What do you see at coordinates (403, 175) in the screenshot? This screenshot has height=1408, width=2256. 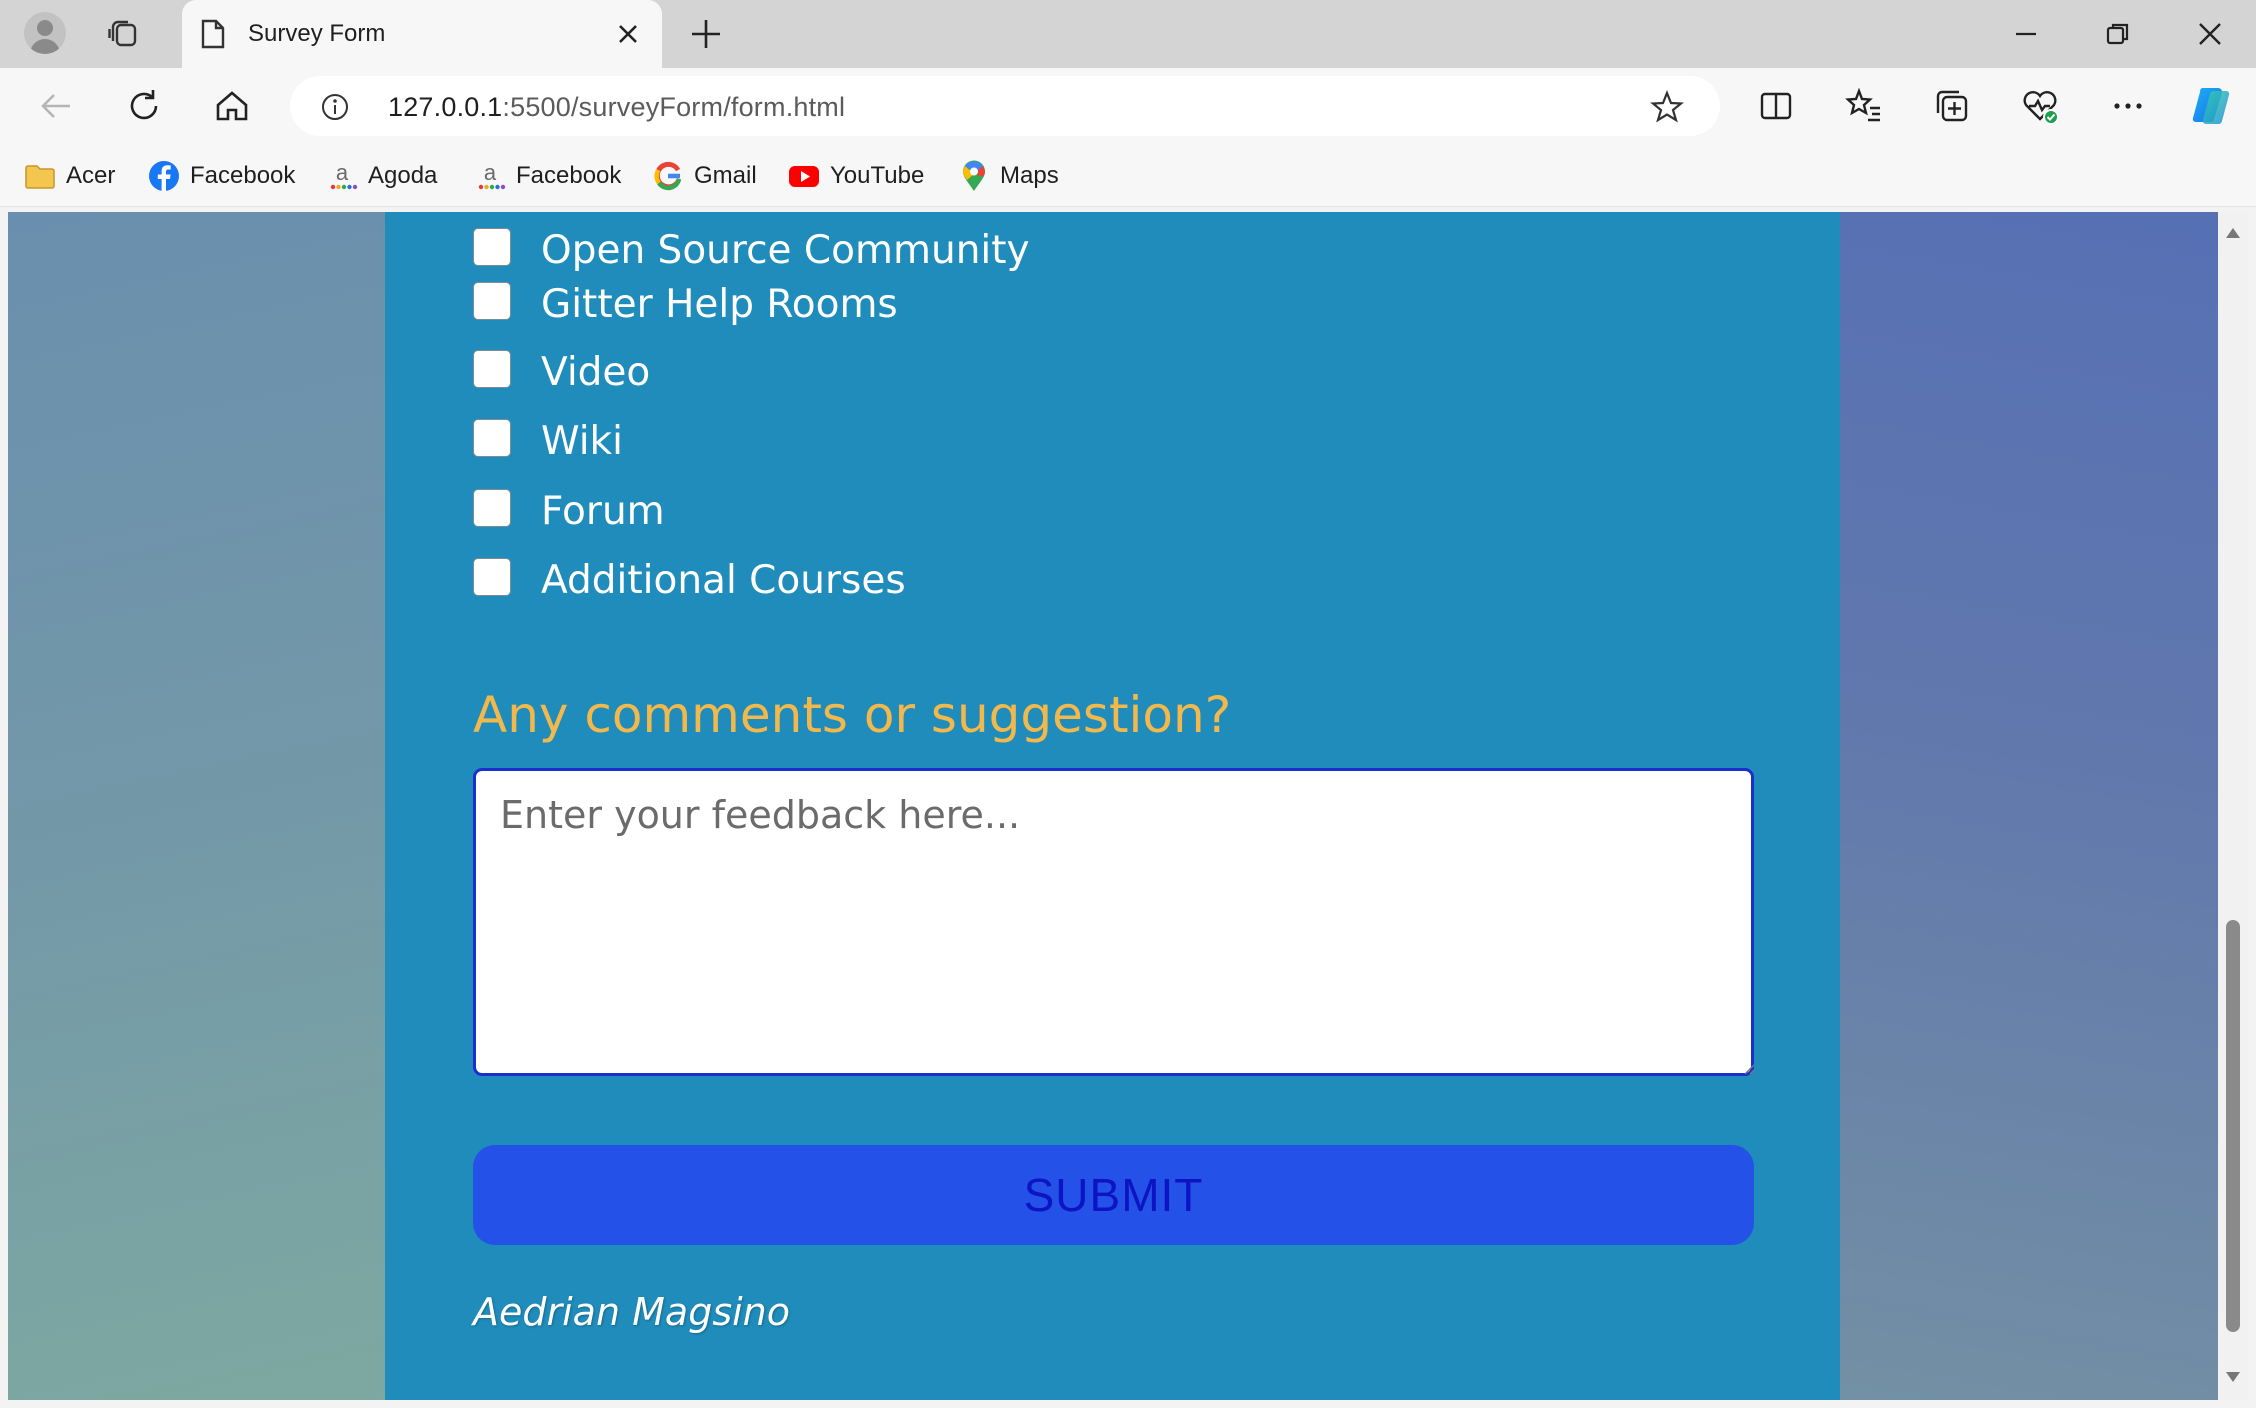 I see `bookmark-label: Agoda` at bounding box center [403, 175].